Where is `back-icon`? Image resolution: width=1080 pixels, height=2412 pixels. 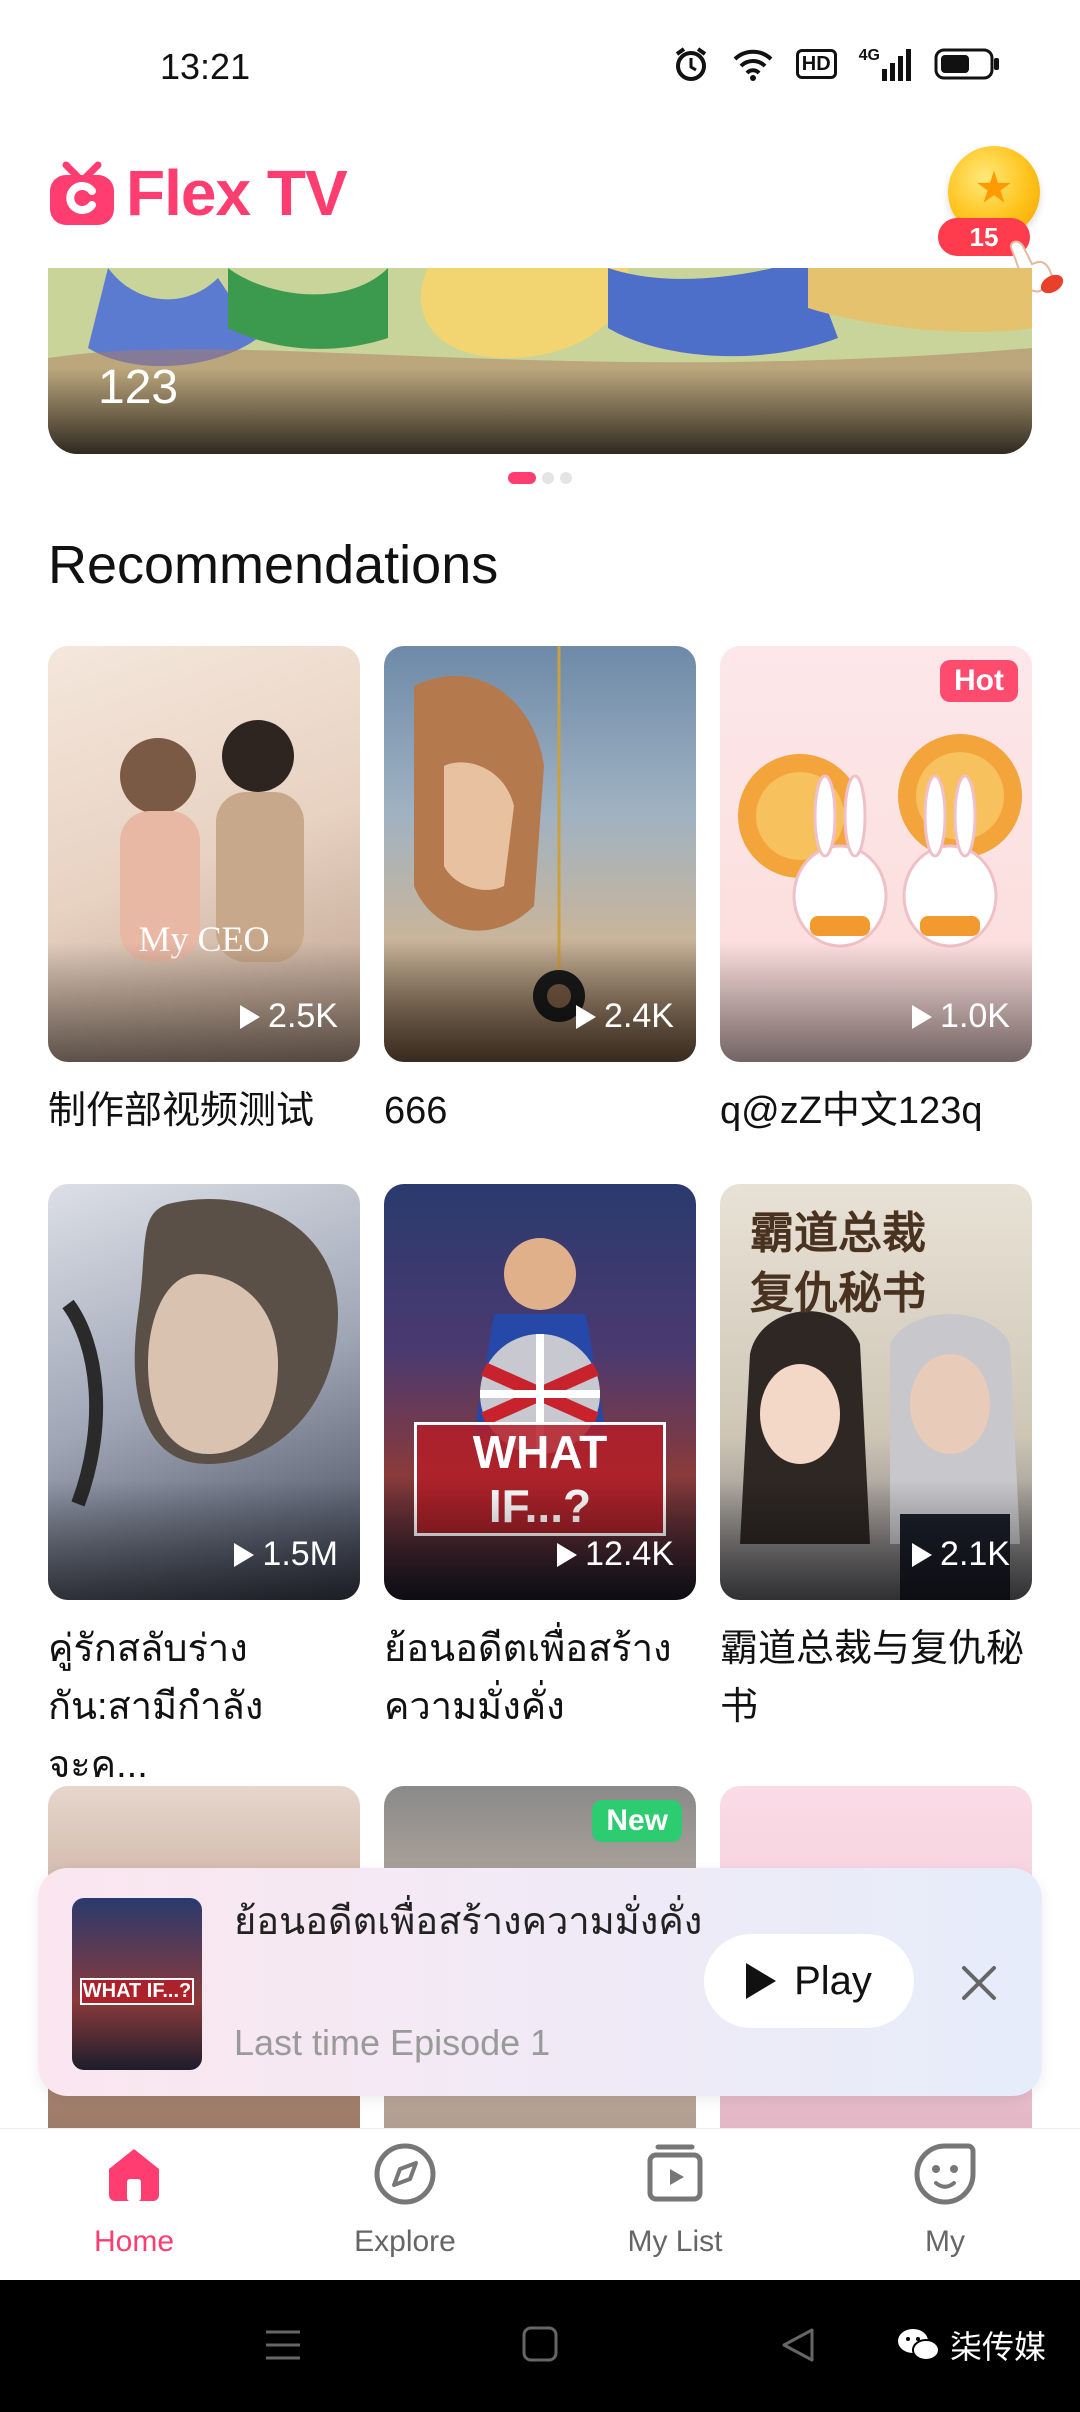 back-icon is located at coordinates (798, 2345).